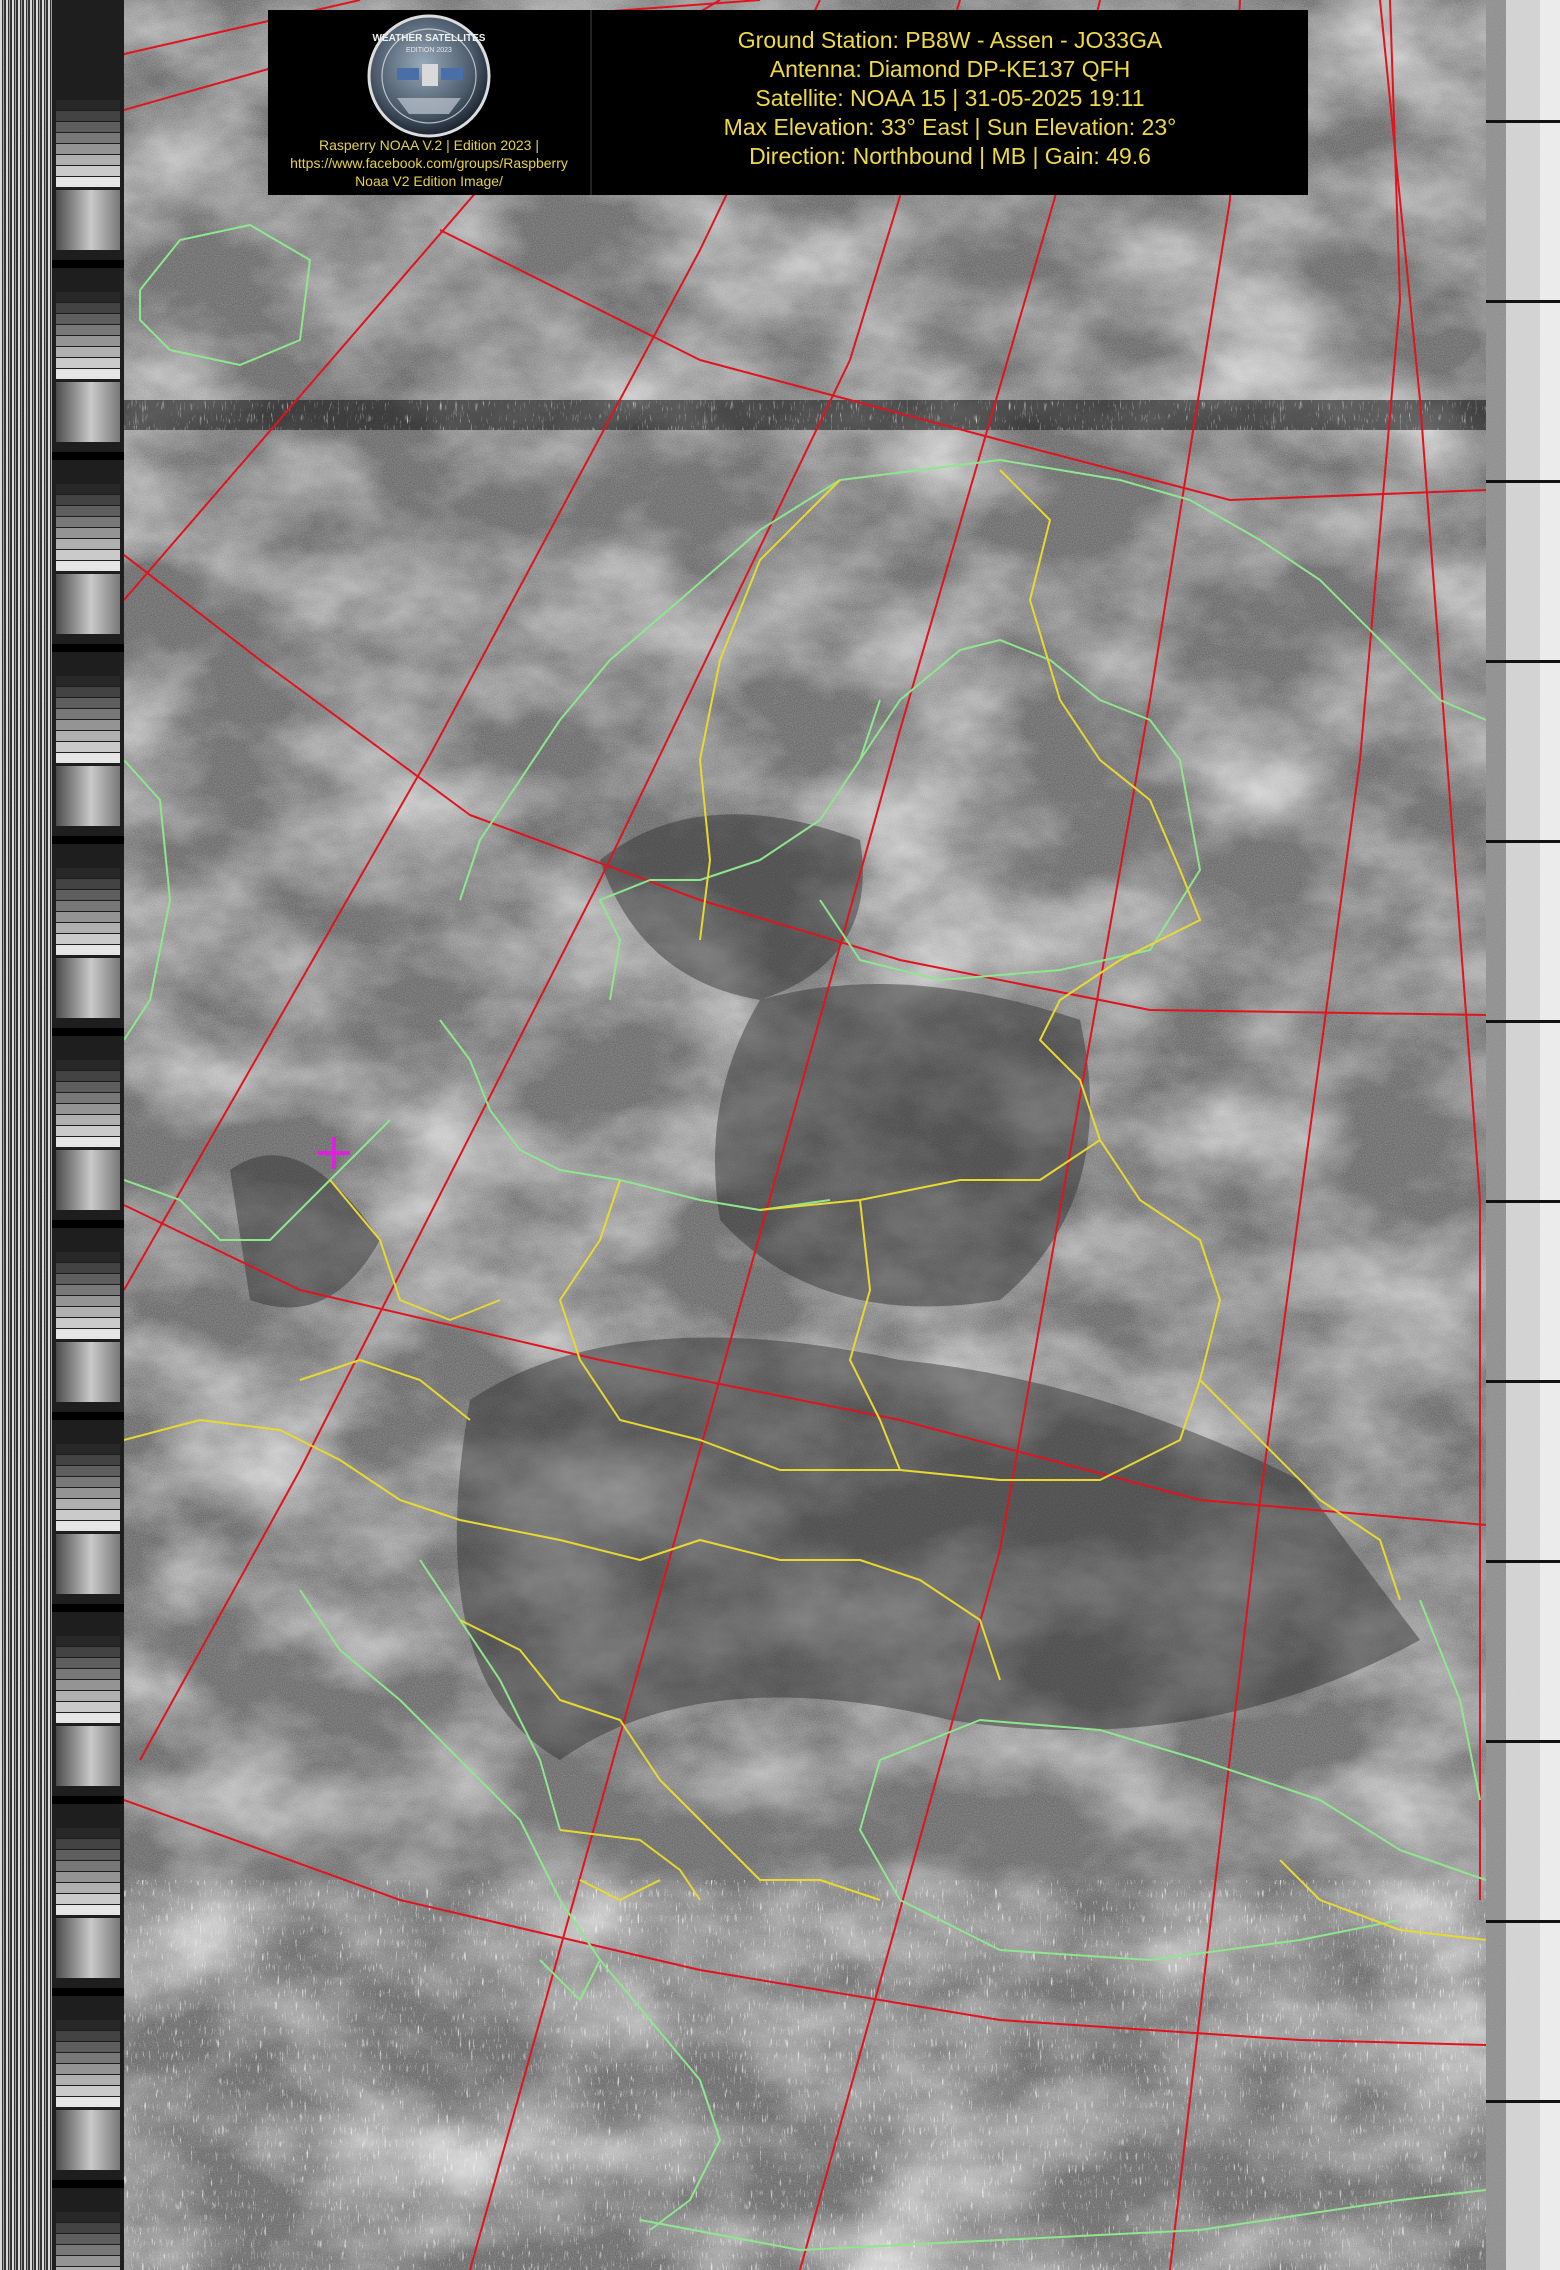  I want to click on satellite-line: Satellite: NOAA 15 | 31-05-2025 19:11, so click(950, 98).